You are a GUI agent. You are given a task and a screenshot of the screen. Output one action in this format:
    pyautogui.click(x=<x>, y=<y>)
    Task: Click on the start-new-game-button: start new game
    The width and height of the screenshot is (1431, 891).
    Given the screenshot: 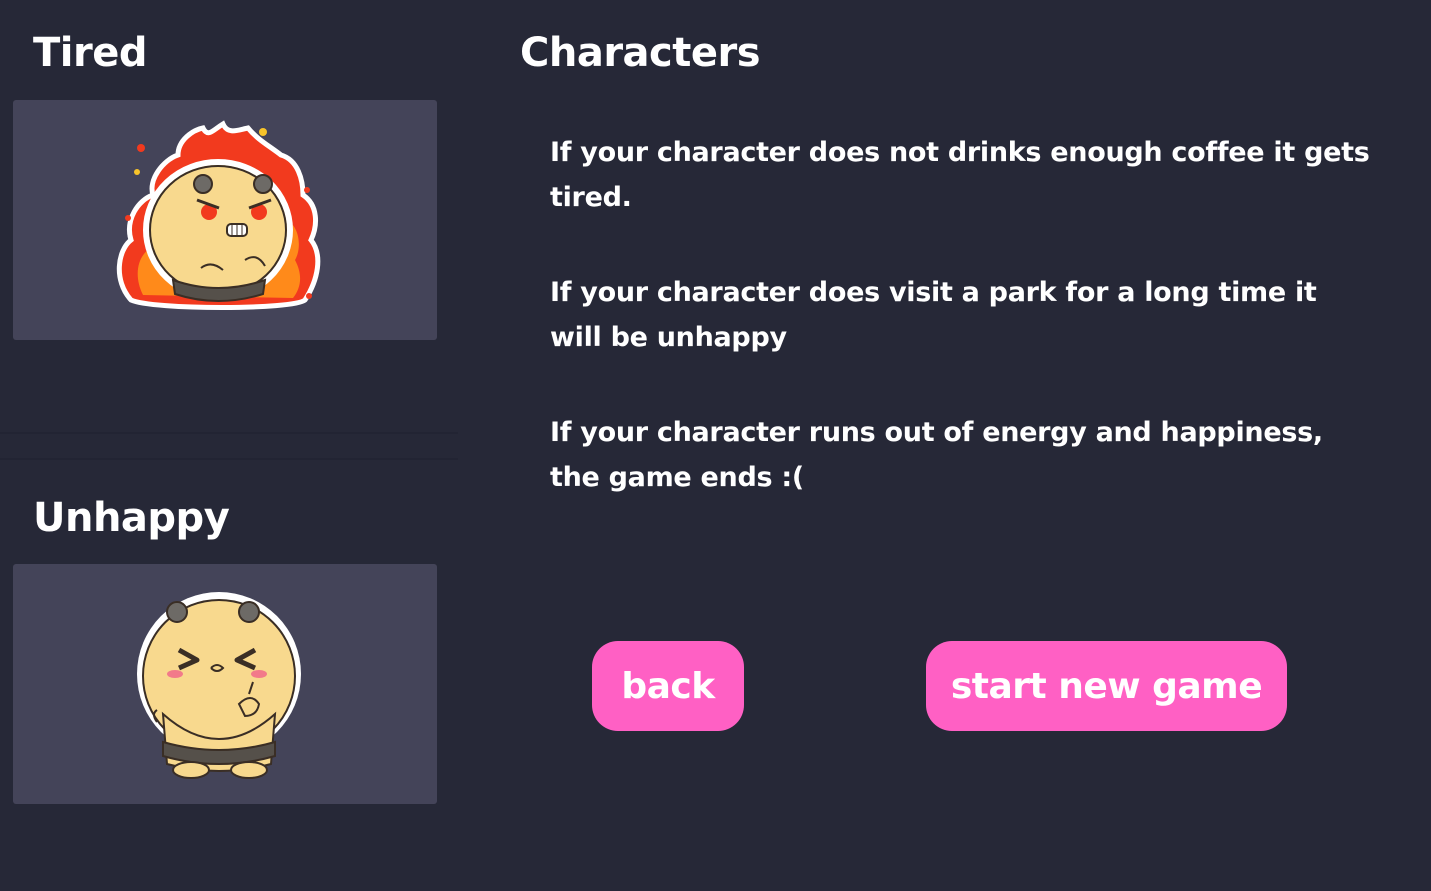 What is the action you would take?
    pyautogui.click(x=1106, y=686)
    